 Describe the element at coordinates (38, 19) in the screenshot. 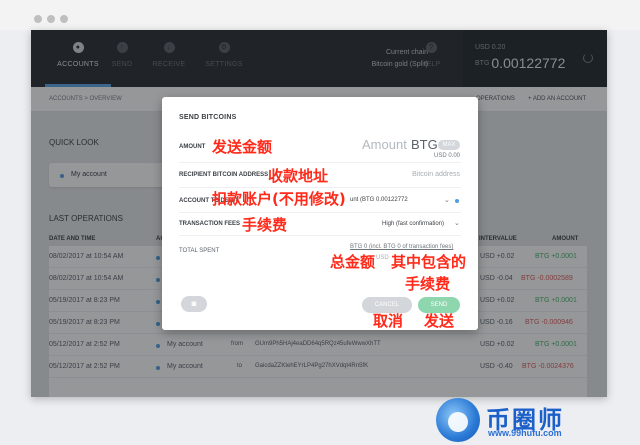

I see `window-close-dot` at that location.